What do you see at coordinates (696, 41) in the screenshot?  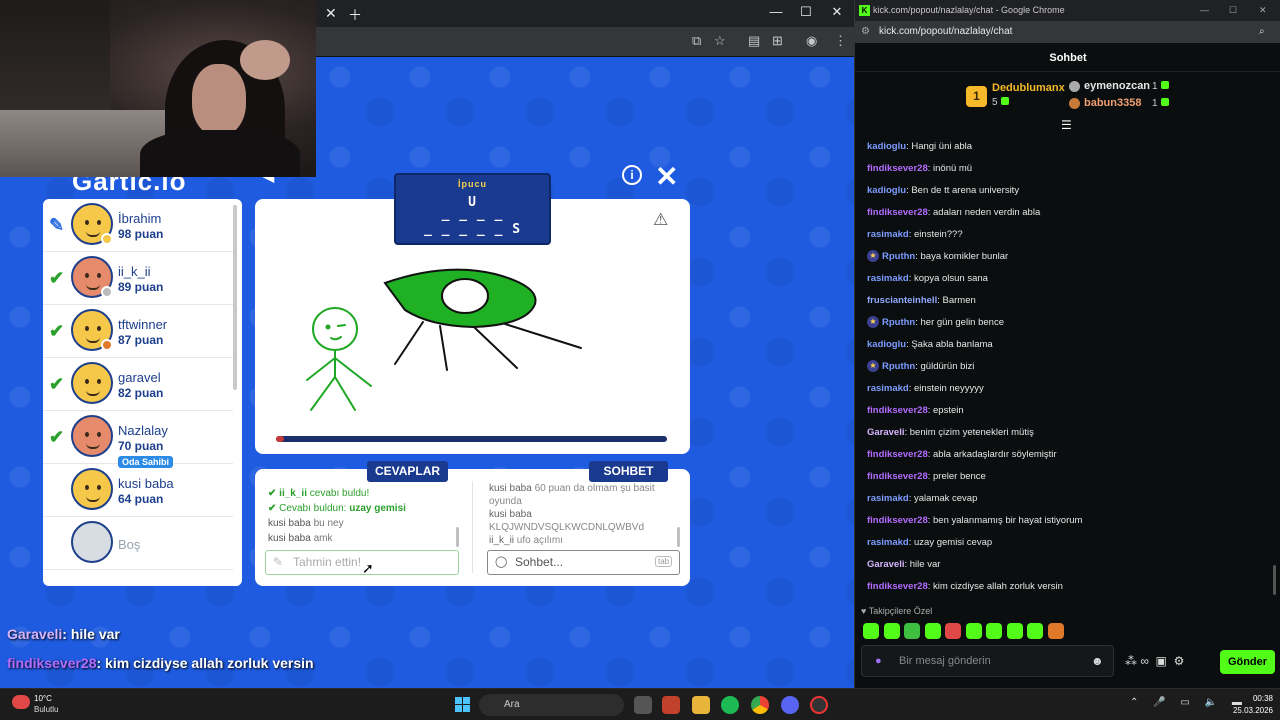 I see `cast-icon: ⧉` at bounding box center [696, 41].